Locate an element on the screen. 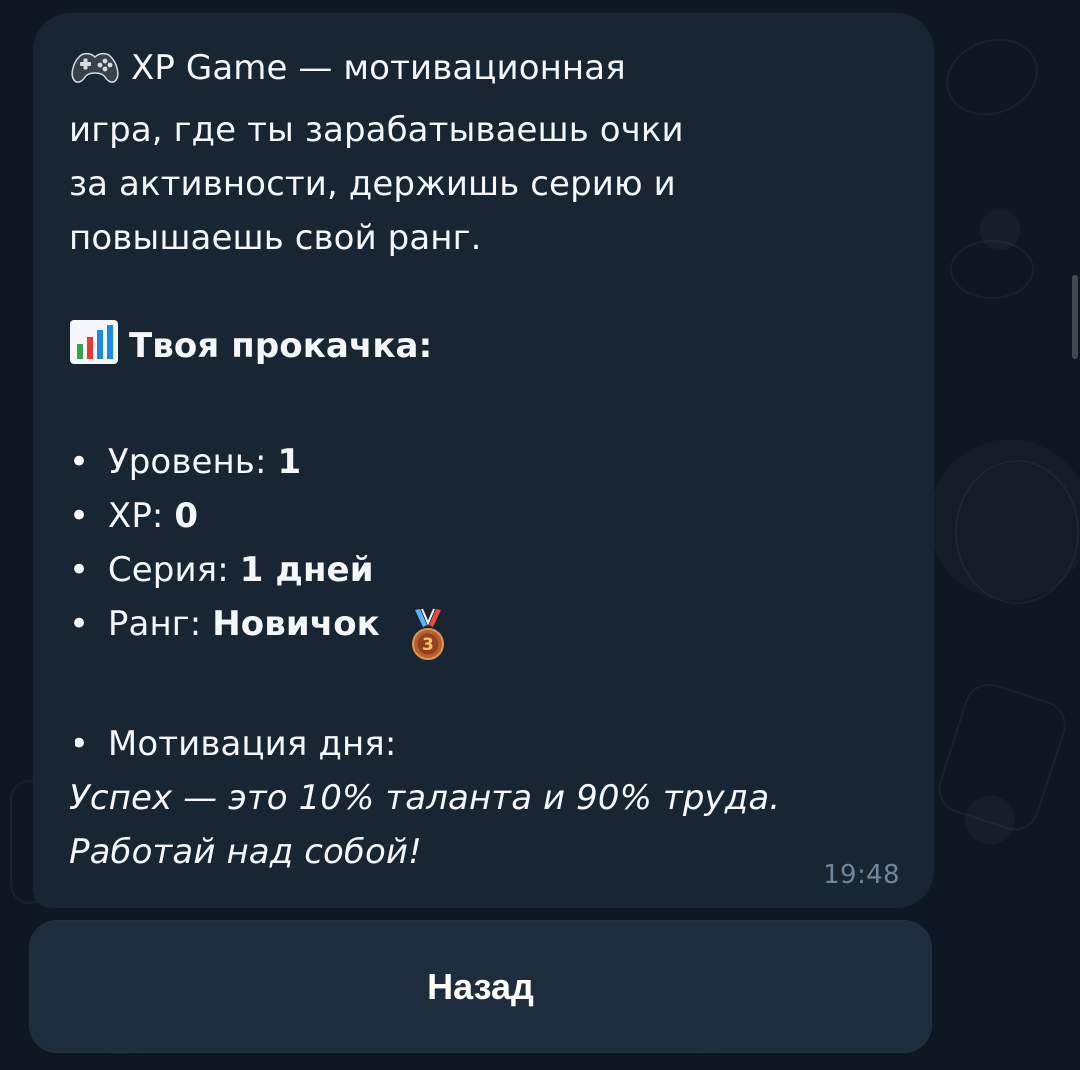 This screenshot has width=1080, height=1070. stat-xp: • XP: 0 is located at coordinates (483, 516).